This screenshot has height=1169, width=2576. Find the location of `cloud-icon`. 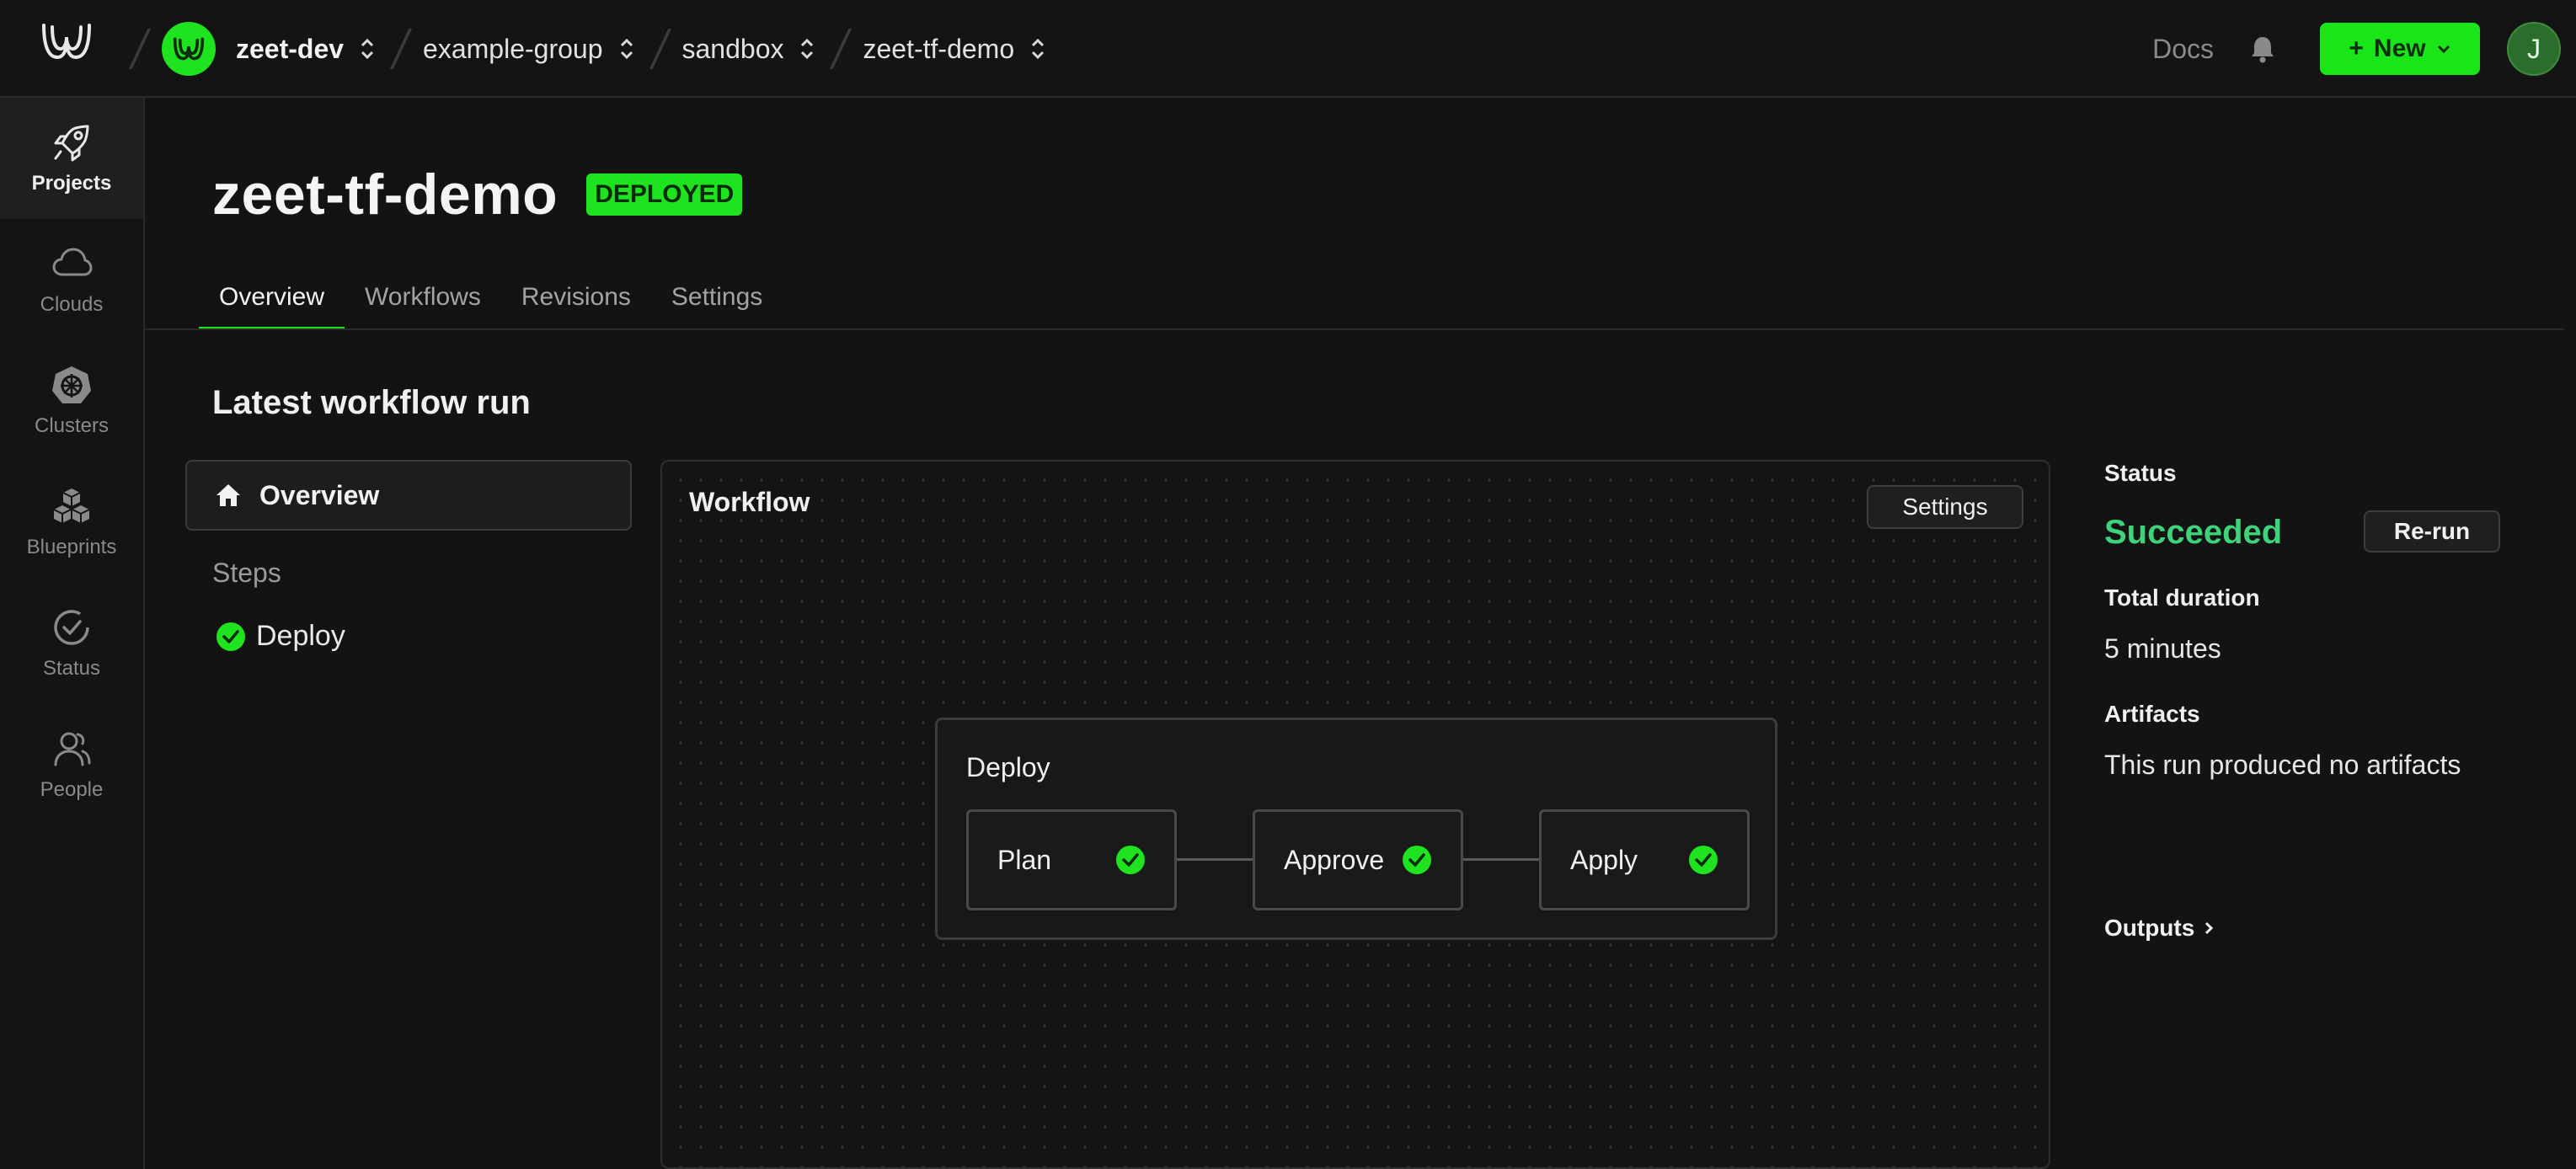

cloud-icon is located at coordinates (72, 262).